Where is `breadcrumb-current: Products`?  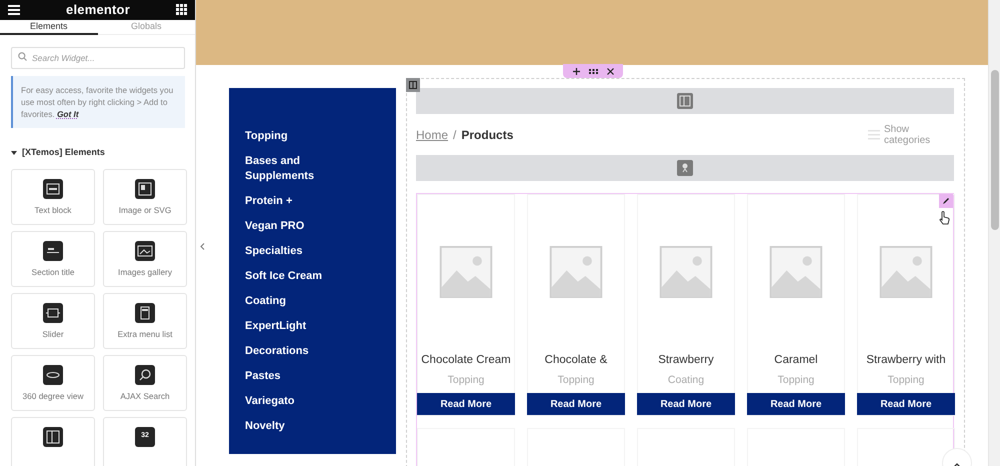
breadcrumb-current: Products is located at coordinates (487, 135).